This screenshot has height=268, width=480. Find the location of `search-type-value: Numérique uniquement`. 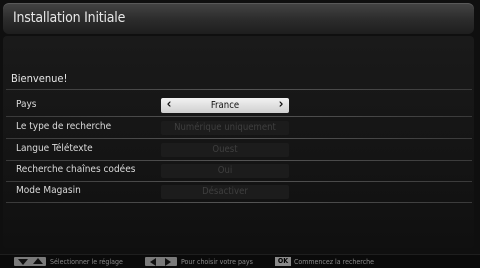

search-type-value: Numérique uniquement is located at coordinates (225, 128).